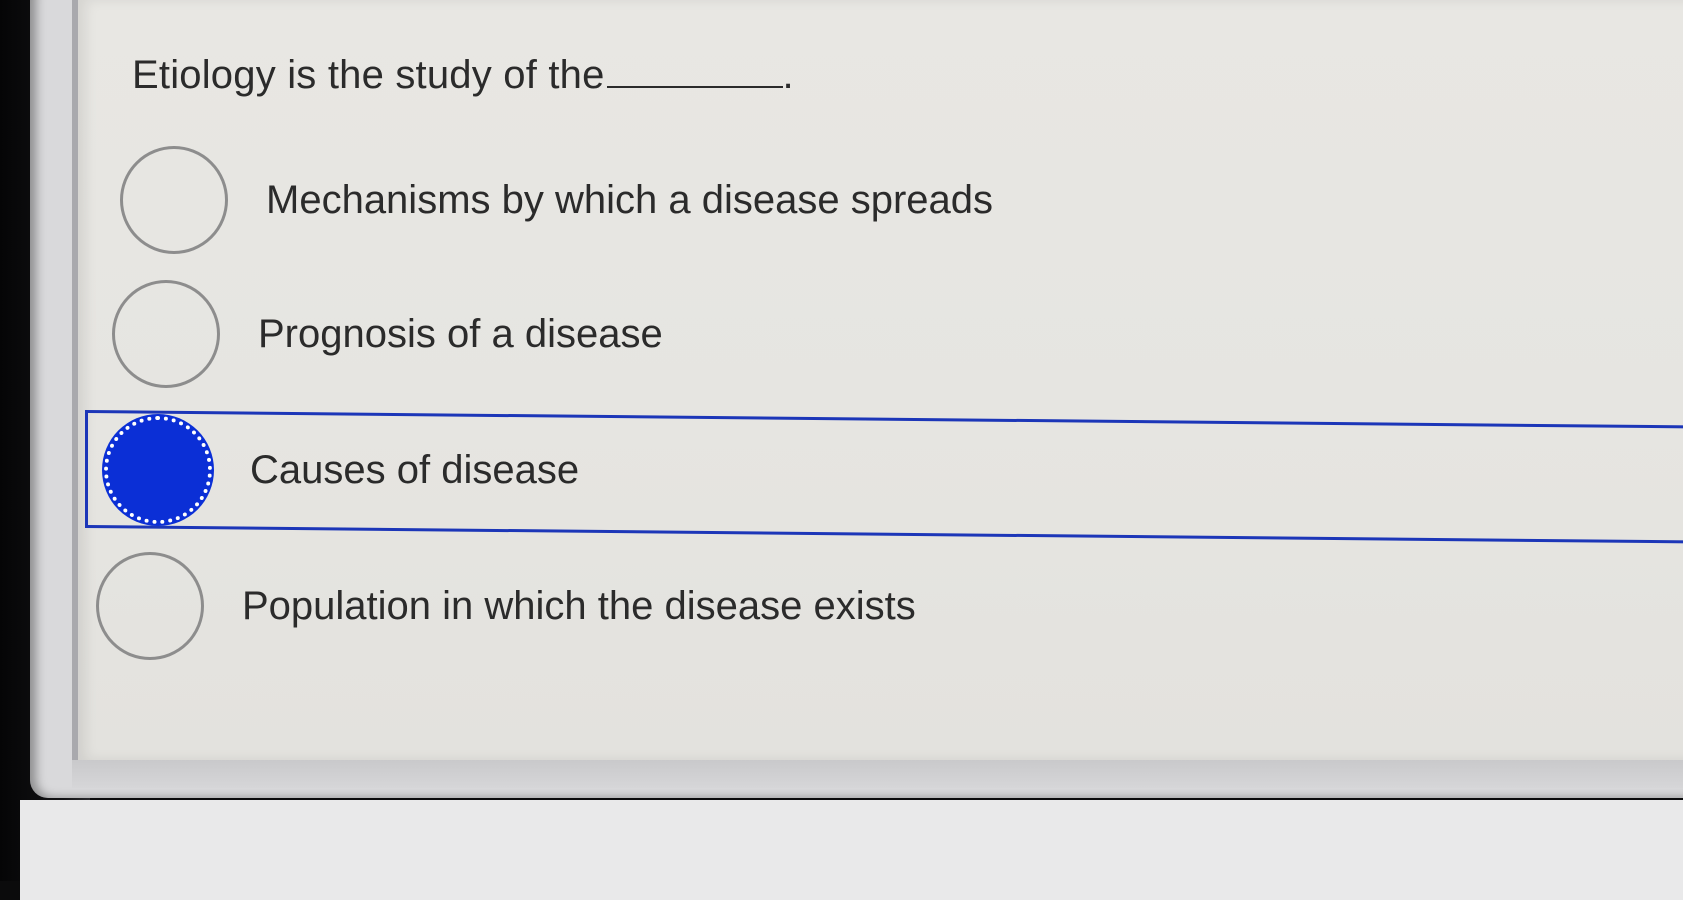 The height and width of the screenshot is (900, 1683). I want to click on option-label: Population in which the disease exists, so click(579, 605).